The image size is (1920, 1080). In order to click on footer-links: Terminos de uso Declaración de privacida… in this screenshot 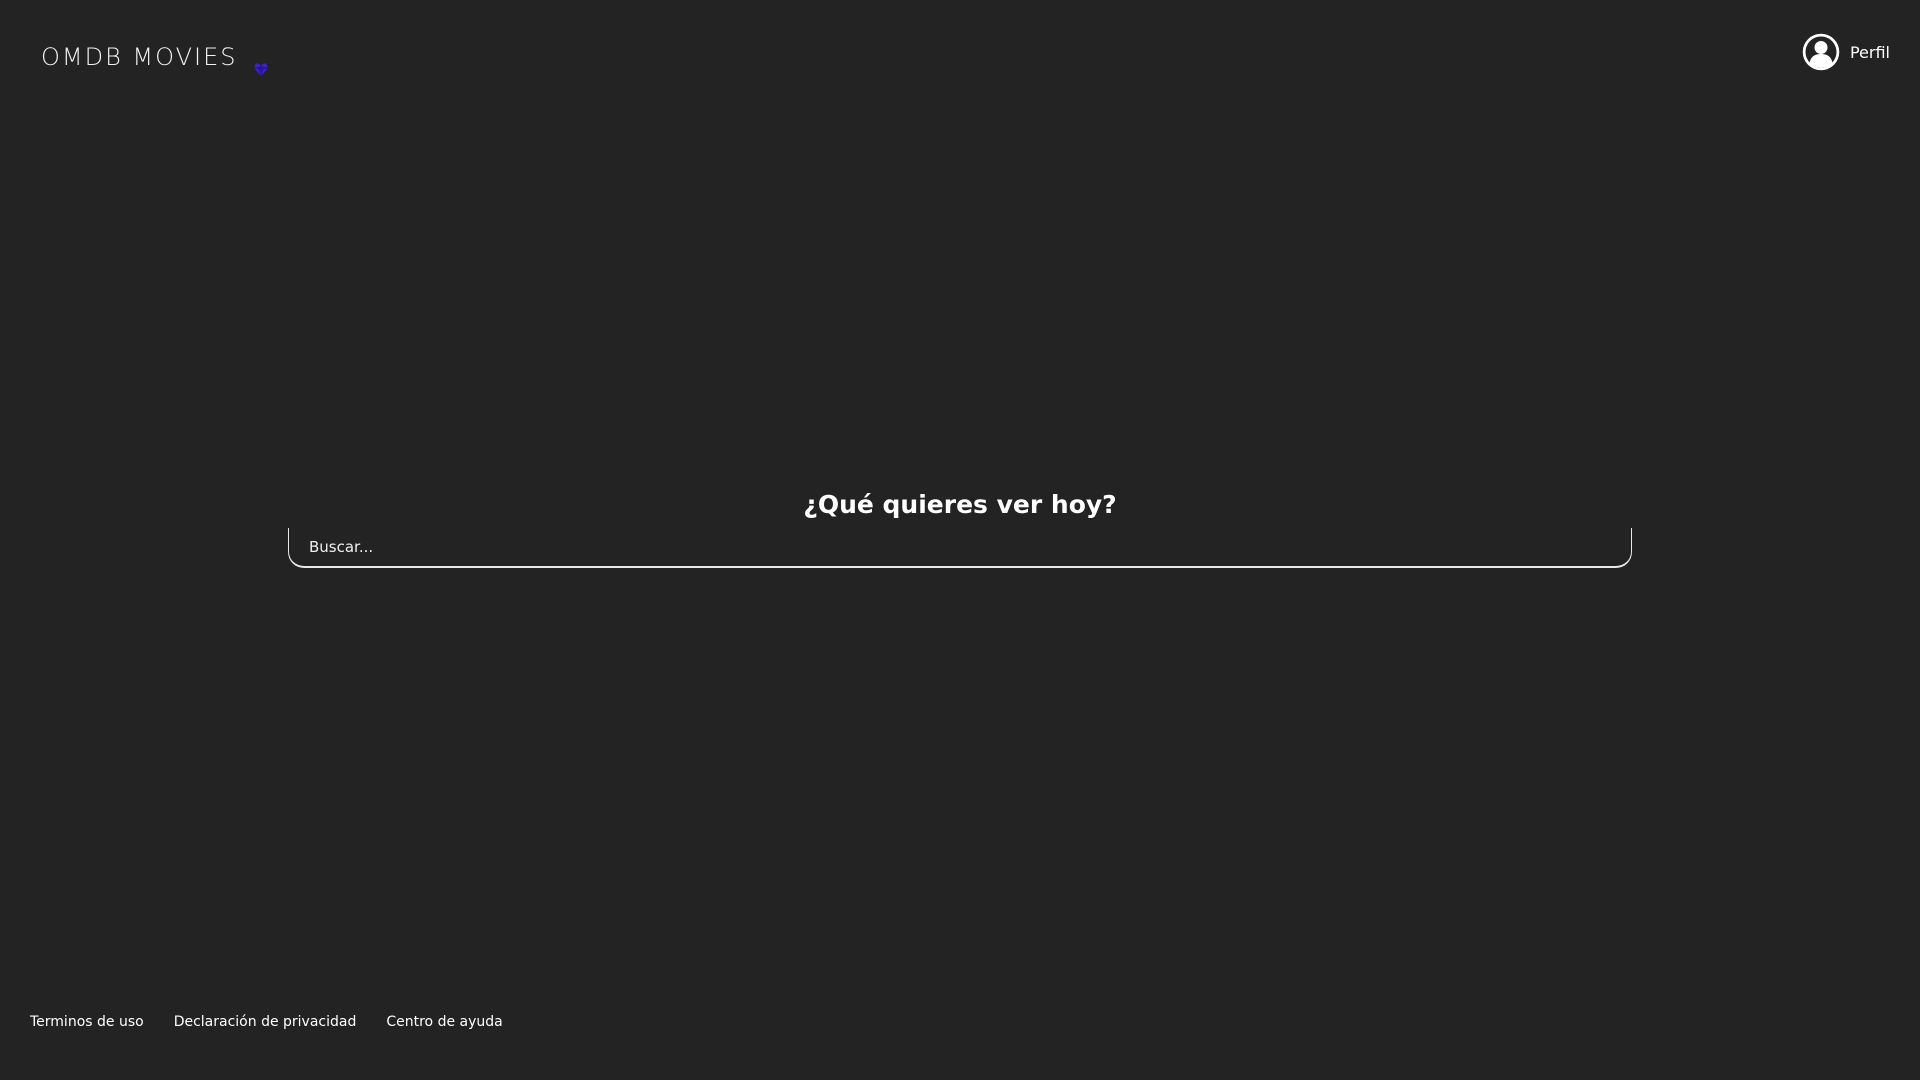, I will do `click(266, 1022)`.